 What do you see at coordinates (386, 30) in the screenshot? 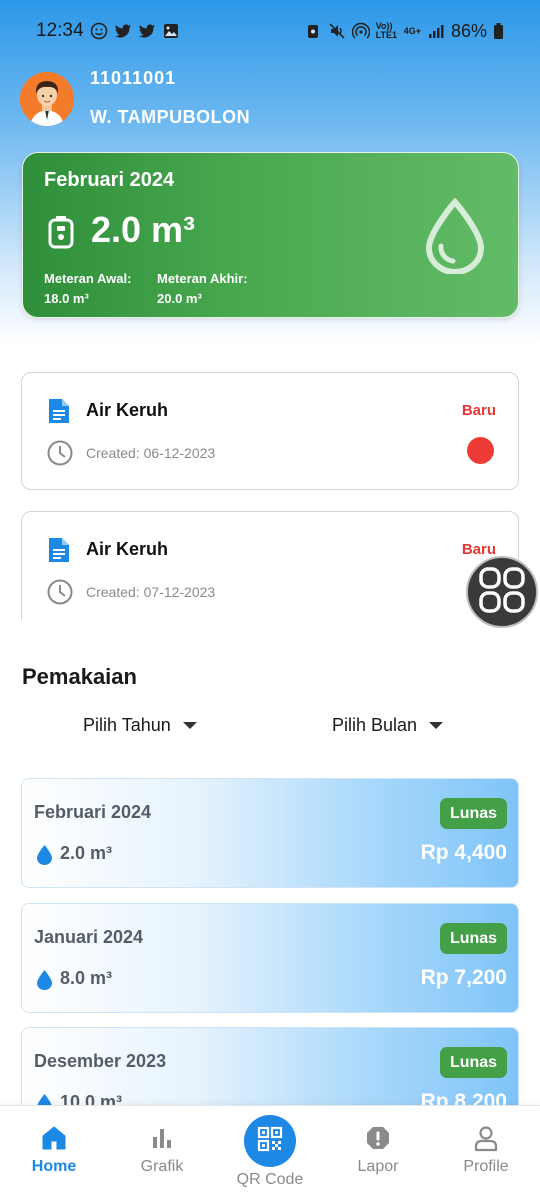
I see `volte-indicator: Vo)) LTE1` at bounding box center [386, 30].